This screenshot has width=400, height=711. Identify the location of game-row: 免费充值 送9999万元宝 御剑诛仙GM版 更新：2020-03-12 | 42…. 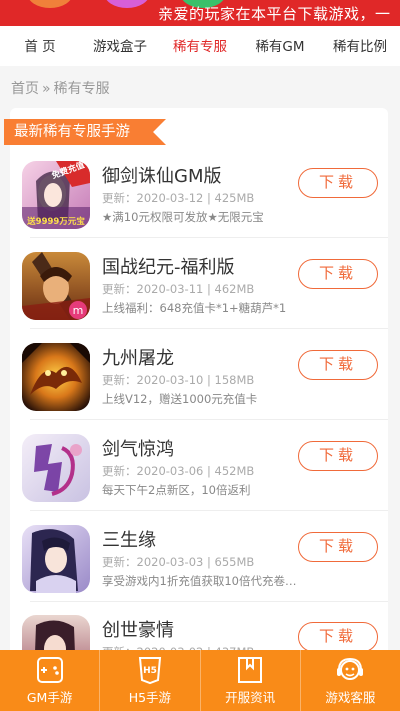
(199, 193).